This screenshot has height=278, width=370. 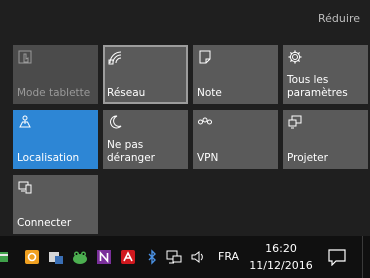 What do you see at coordinates (228, 256) in the screenshot?
I see `input-language-indicator: FRA` at bounding box center [228, 256].